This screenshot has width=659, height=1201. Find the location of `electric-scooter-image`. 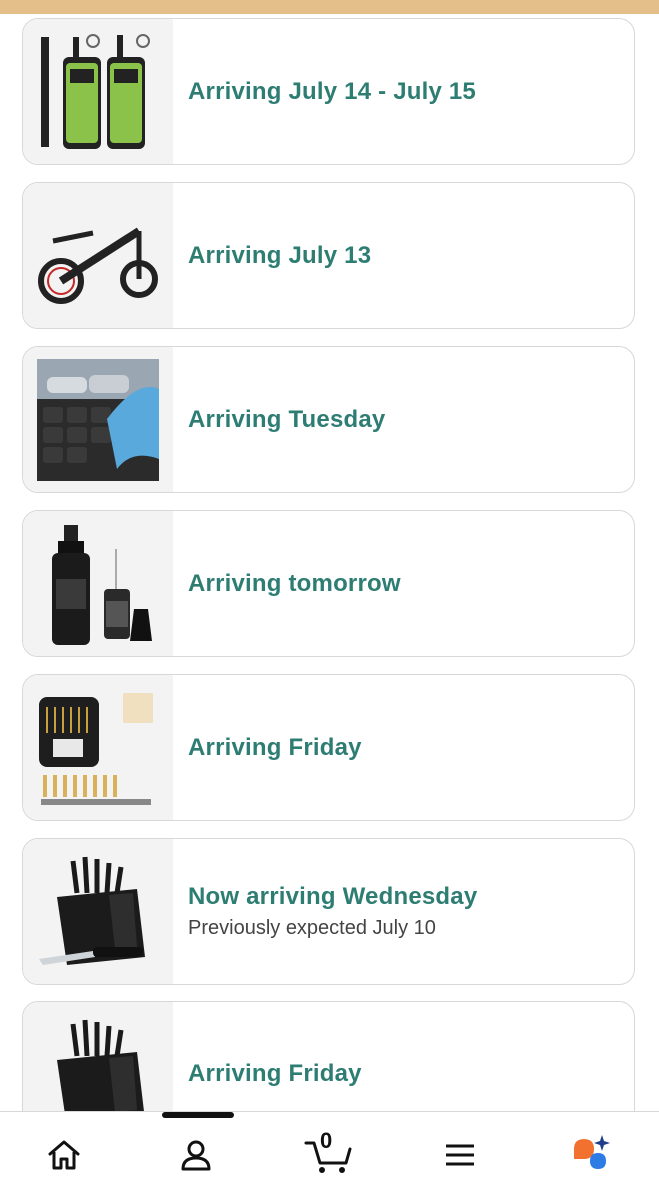

electric-scooter-image is located at coordinates (98, 255).